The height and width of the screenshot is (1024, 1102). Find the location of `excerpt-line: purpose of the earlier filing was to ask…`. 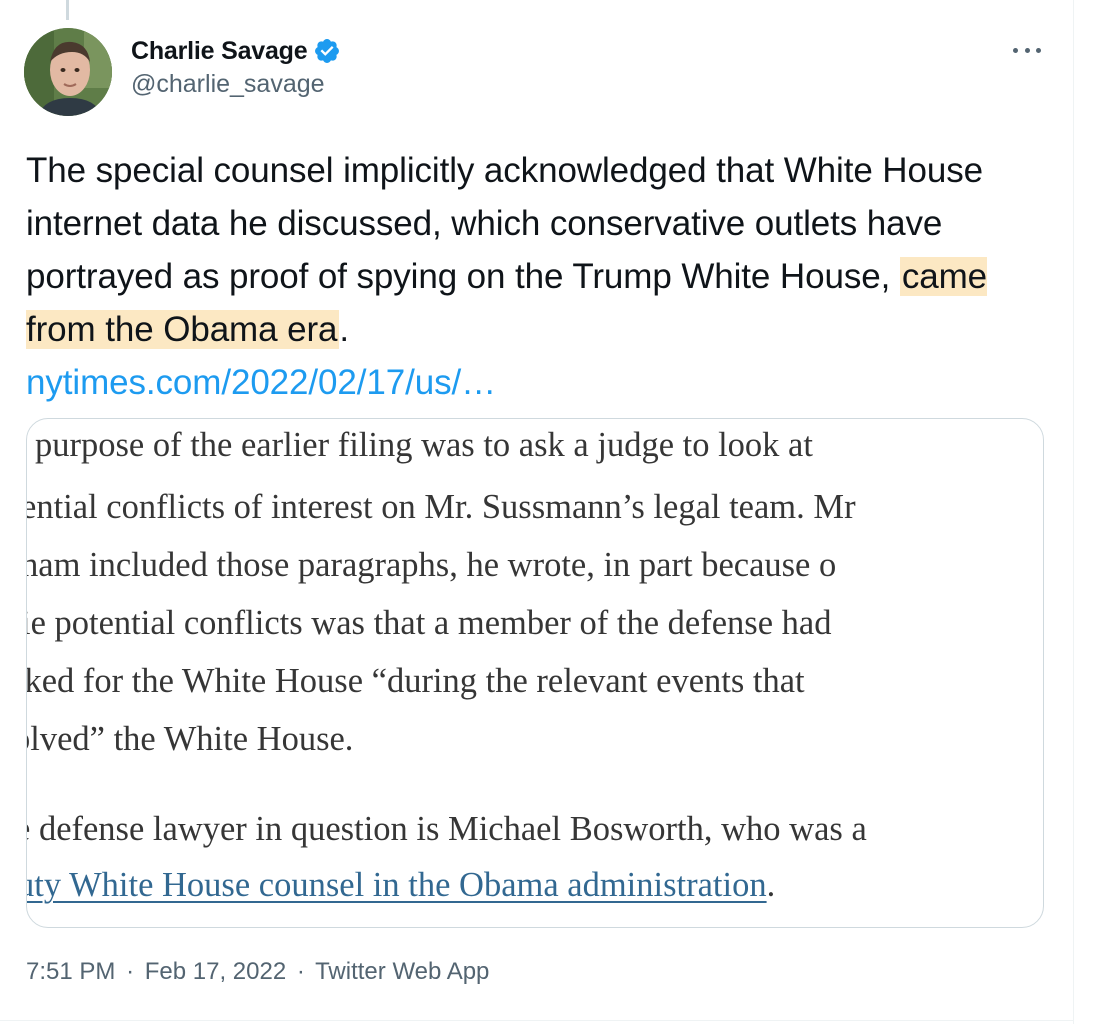

excerpt-line: purpose of the earlier filing was to ask… is located at coordinates (424, 445).